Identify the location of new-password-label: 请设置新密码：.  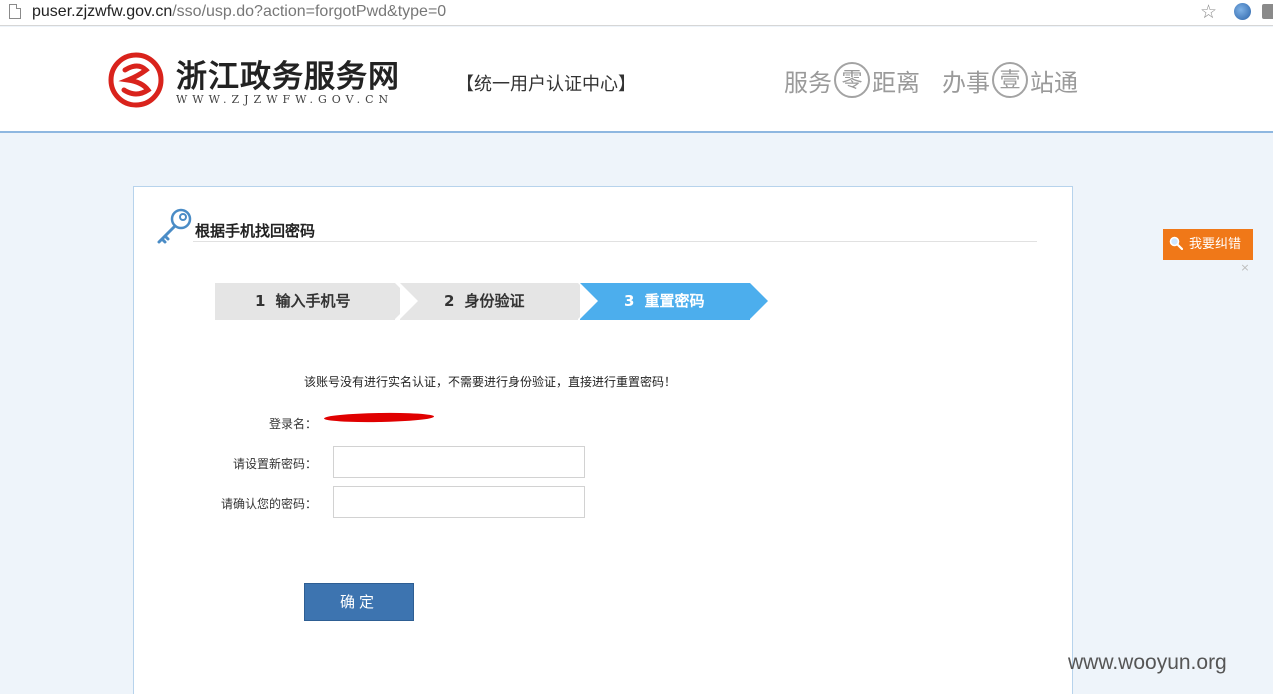
(274, 464).